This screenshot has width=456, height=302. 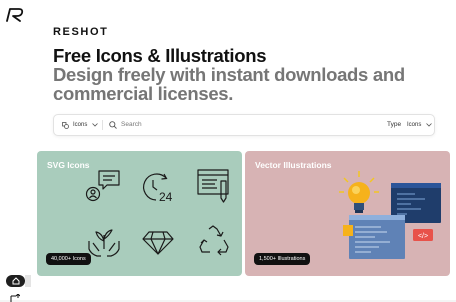 I want to click on category-select-value: Icons, so click(x=80, y=125).